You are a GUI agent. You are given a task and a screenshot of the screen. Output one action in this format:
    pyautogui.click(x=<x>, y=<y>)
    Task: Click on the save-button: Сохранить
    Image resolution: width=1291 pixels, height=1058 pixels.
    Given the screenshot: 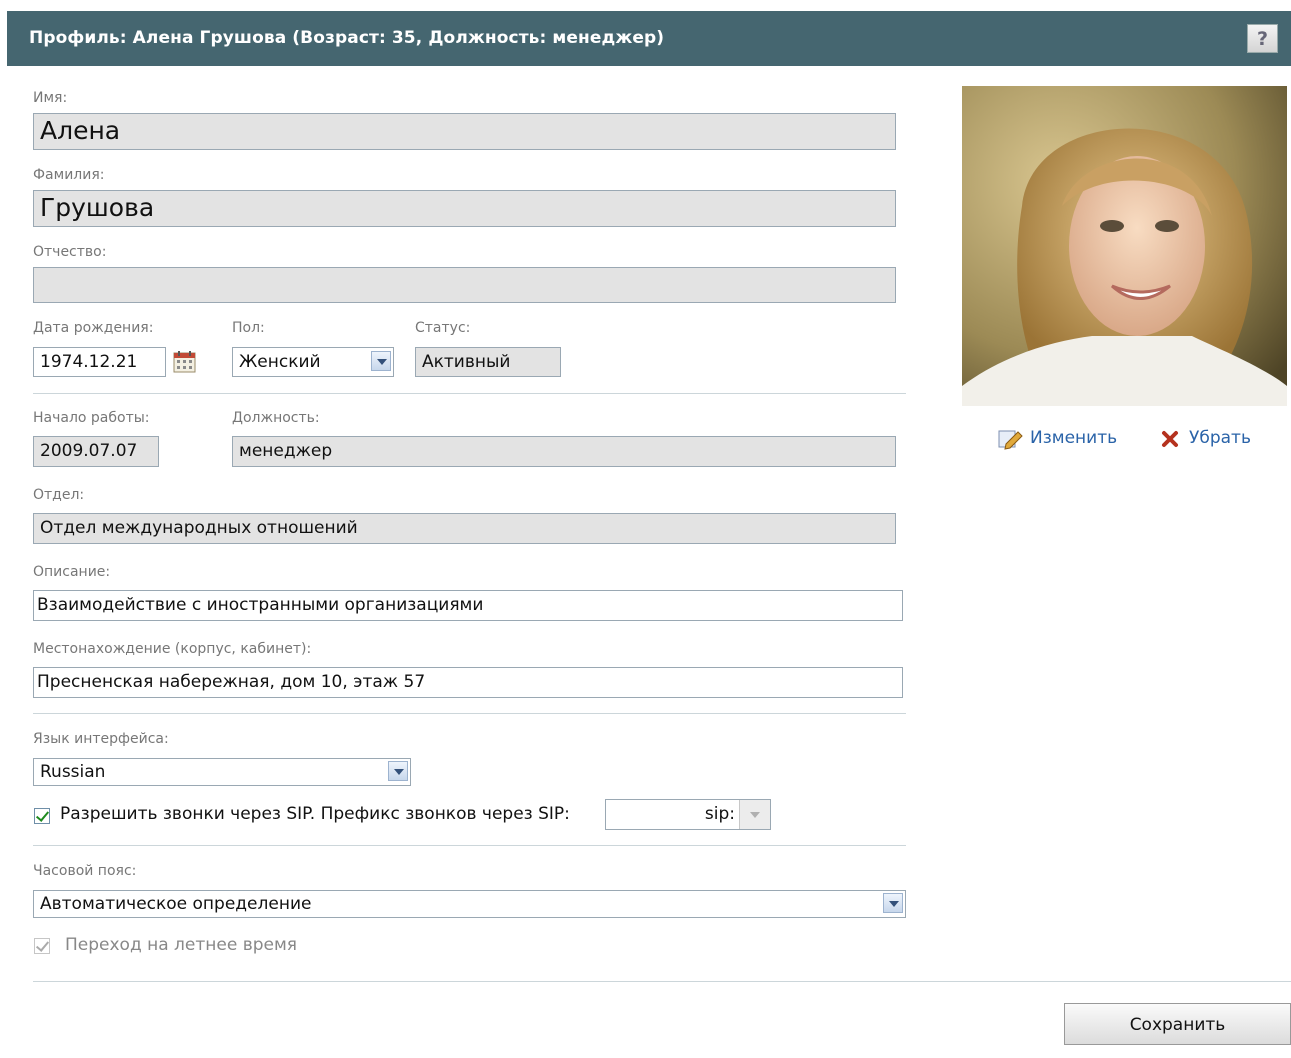 What is the action you would take?
    pyautogui.click(x=1177, y=1024)
    